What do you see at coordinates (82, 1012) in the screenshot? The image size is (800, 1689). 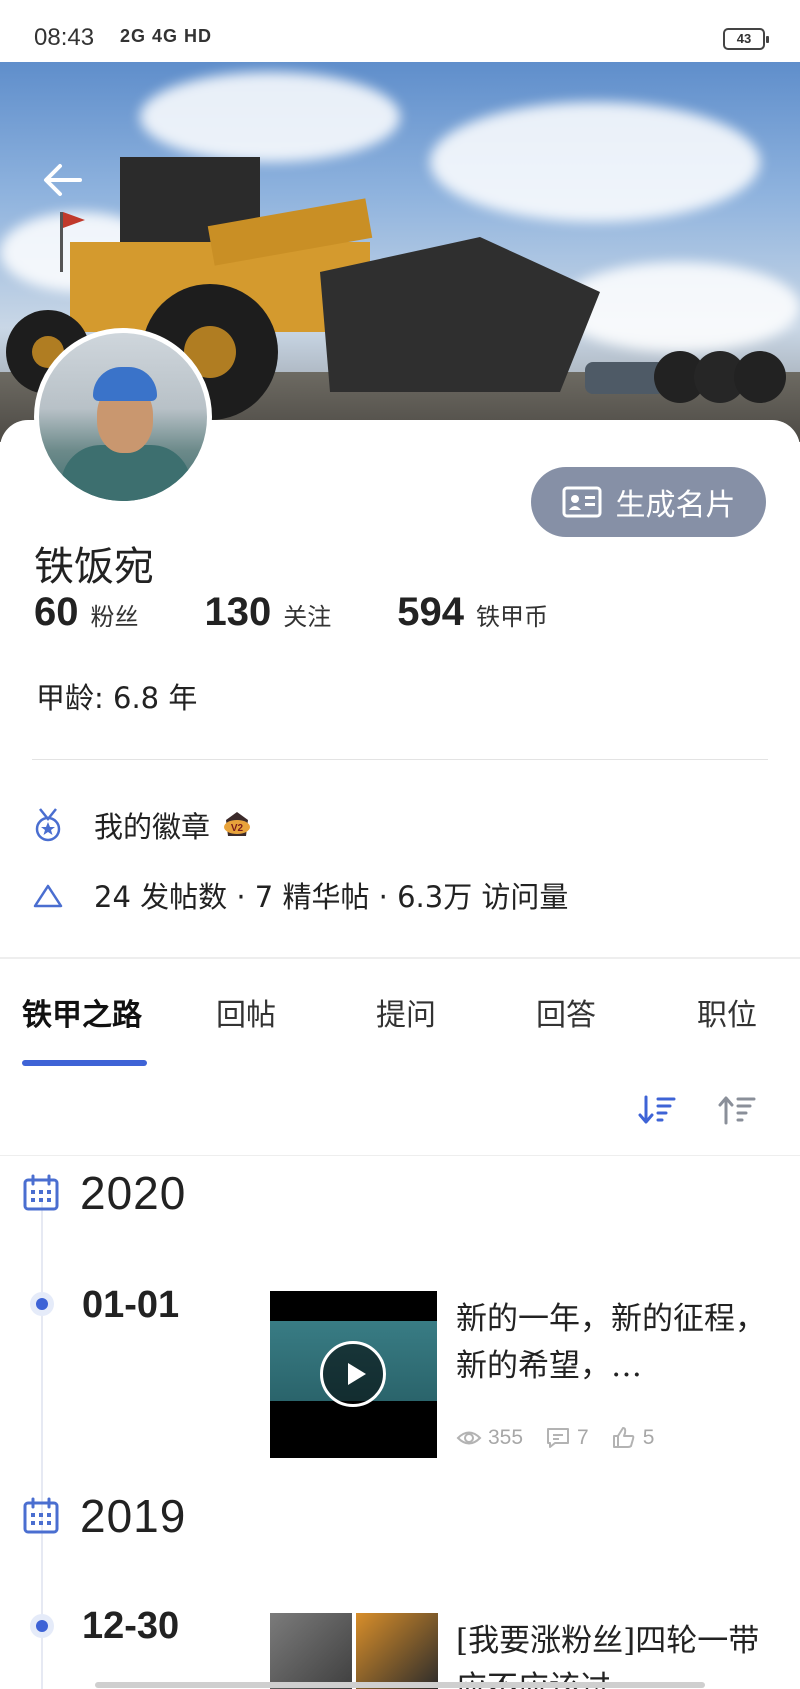 I see `tab-iron-road: 铁甲之路` at bounding box center [82, 1012].